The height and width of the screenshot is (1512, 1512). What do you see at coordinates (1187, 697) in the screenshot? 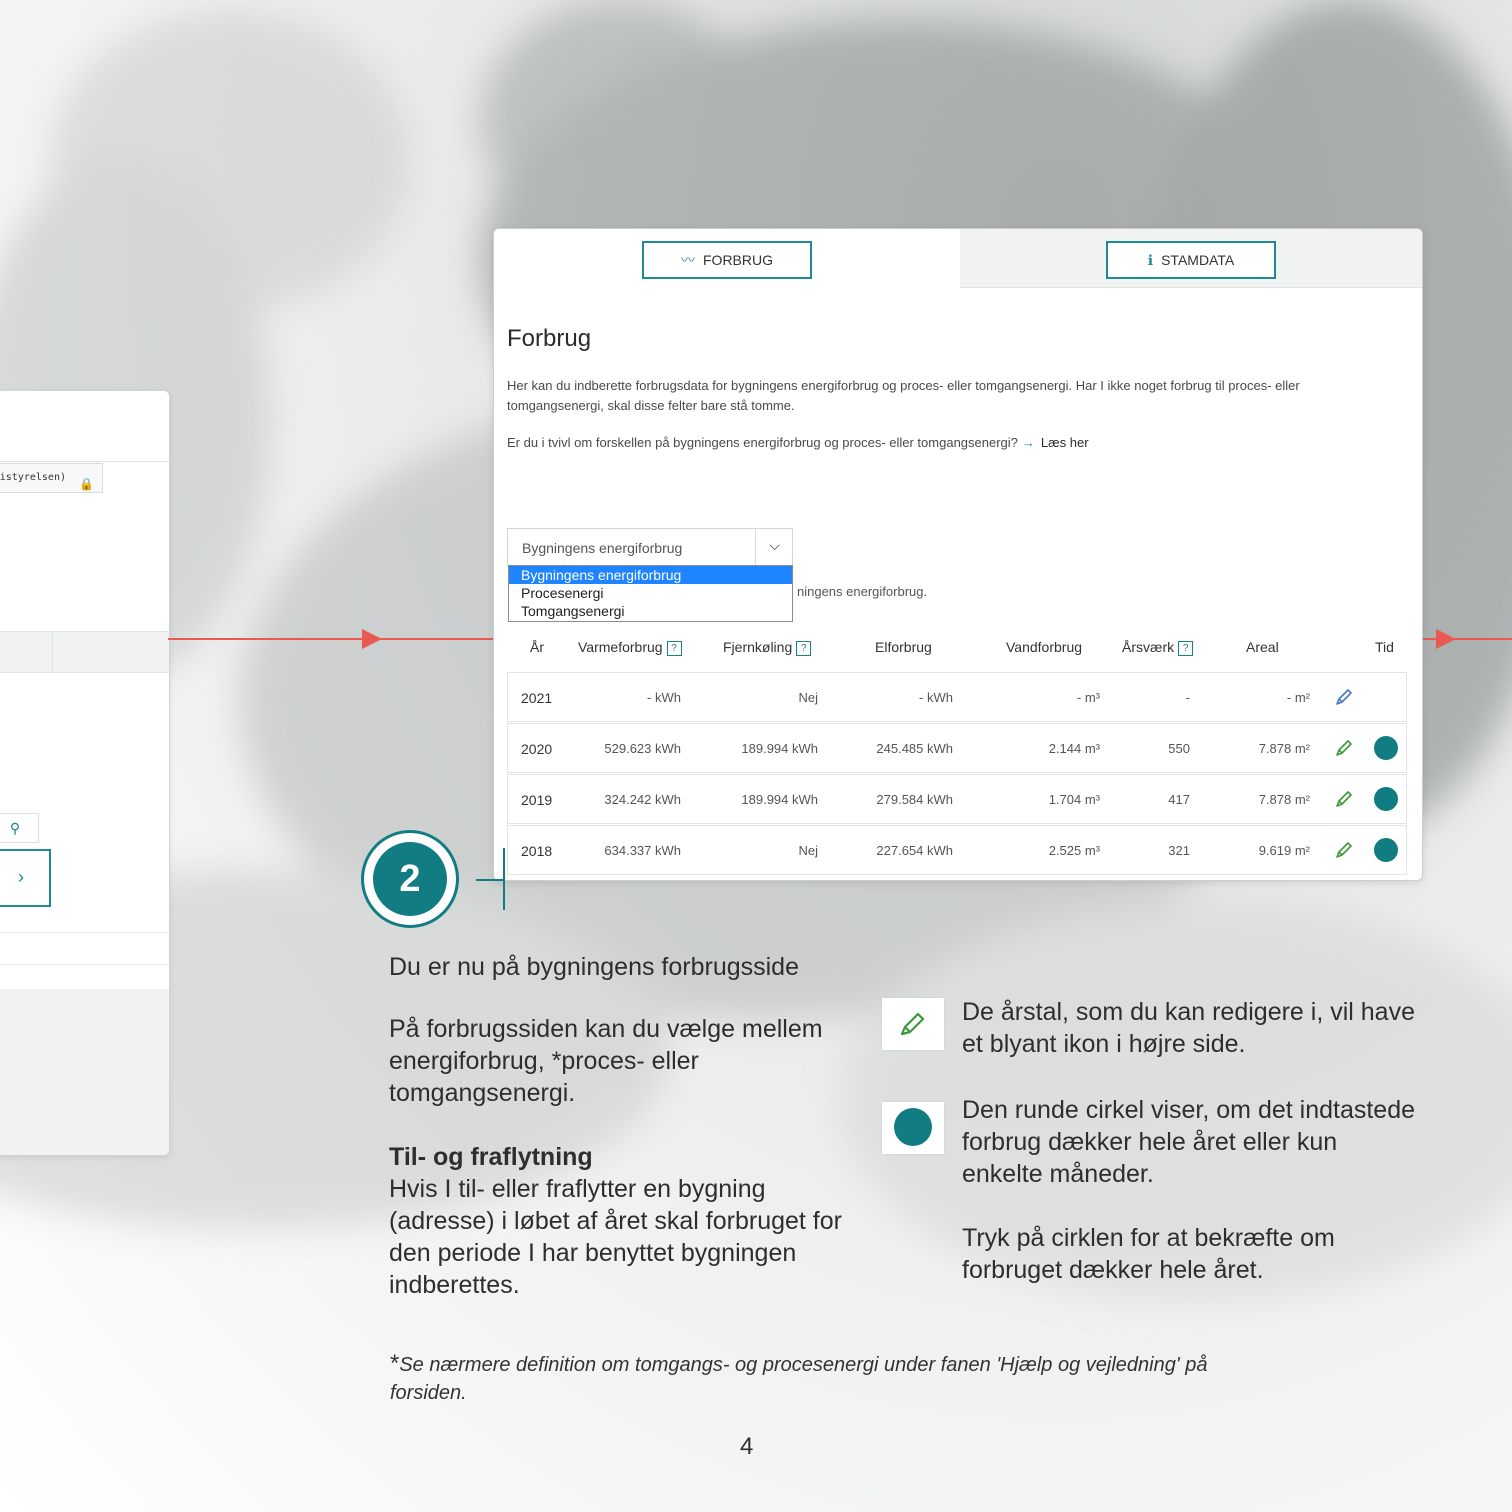
I see `cell-aarsvaerk: -` at bounding box center [1187, 697].